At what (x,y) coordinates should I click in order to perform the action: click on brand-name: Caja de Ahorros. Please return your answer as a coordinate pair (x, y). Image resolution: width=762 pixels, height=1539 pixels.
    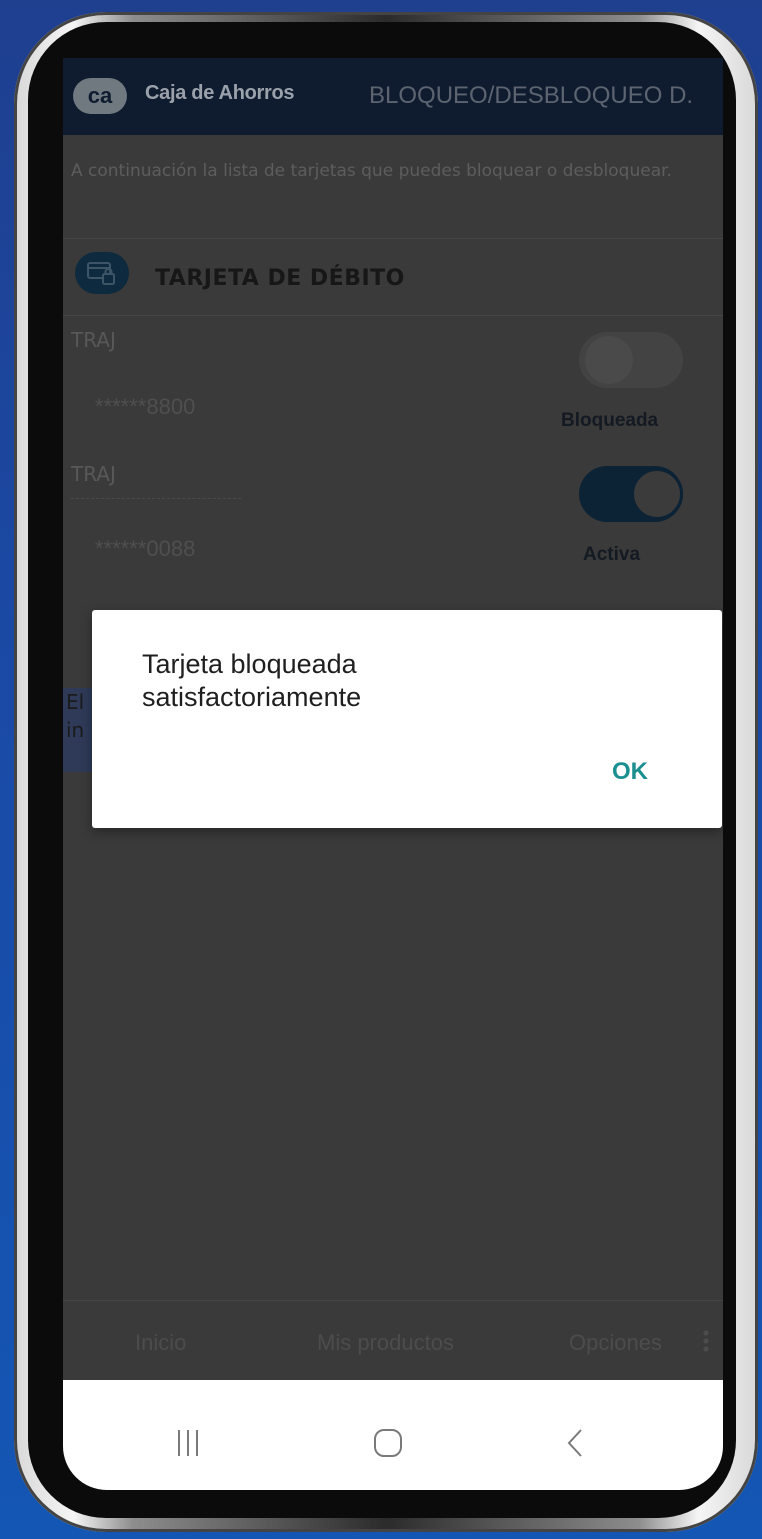
    Looking at the image, I should click on (220, 93).